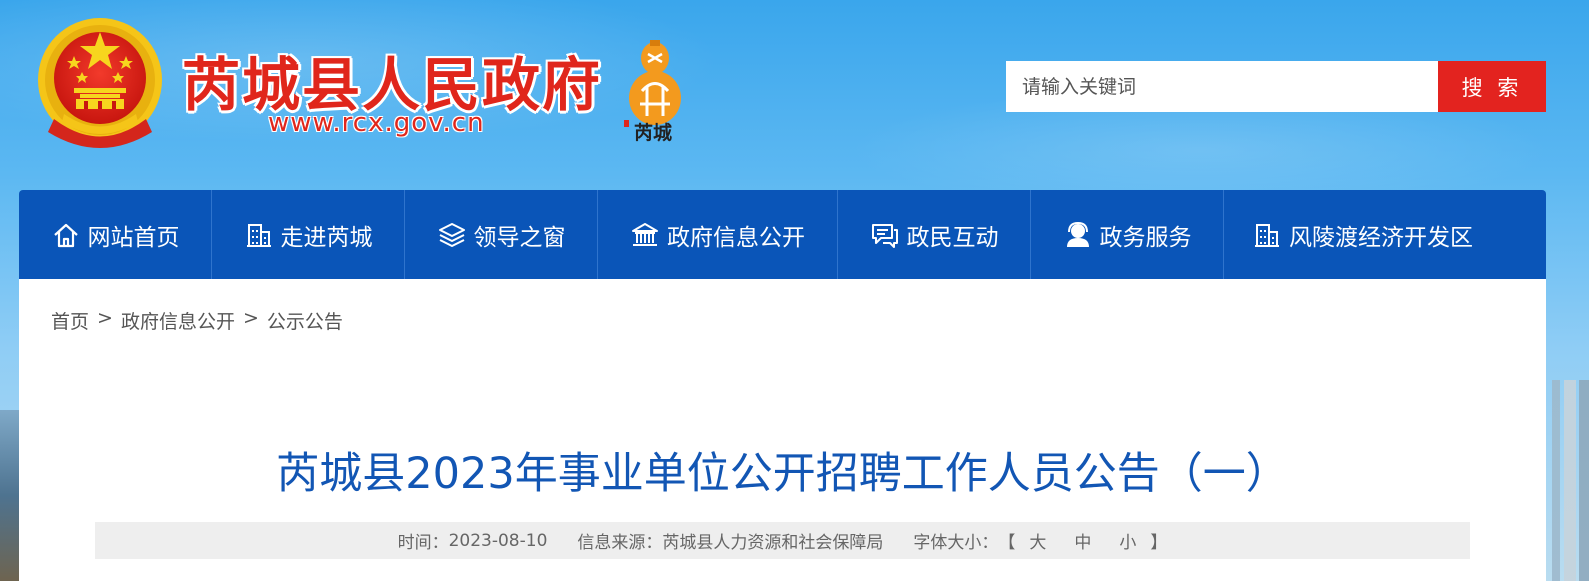 Image resolution: width=1589 pixels, height=581 pixels. I want to click on main-nav: 网站首页 走进芮城 领导之窗 政府信息公开 政民互动 政务服务 风陵渡经济开发区, so click(782, 234).